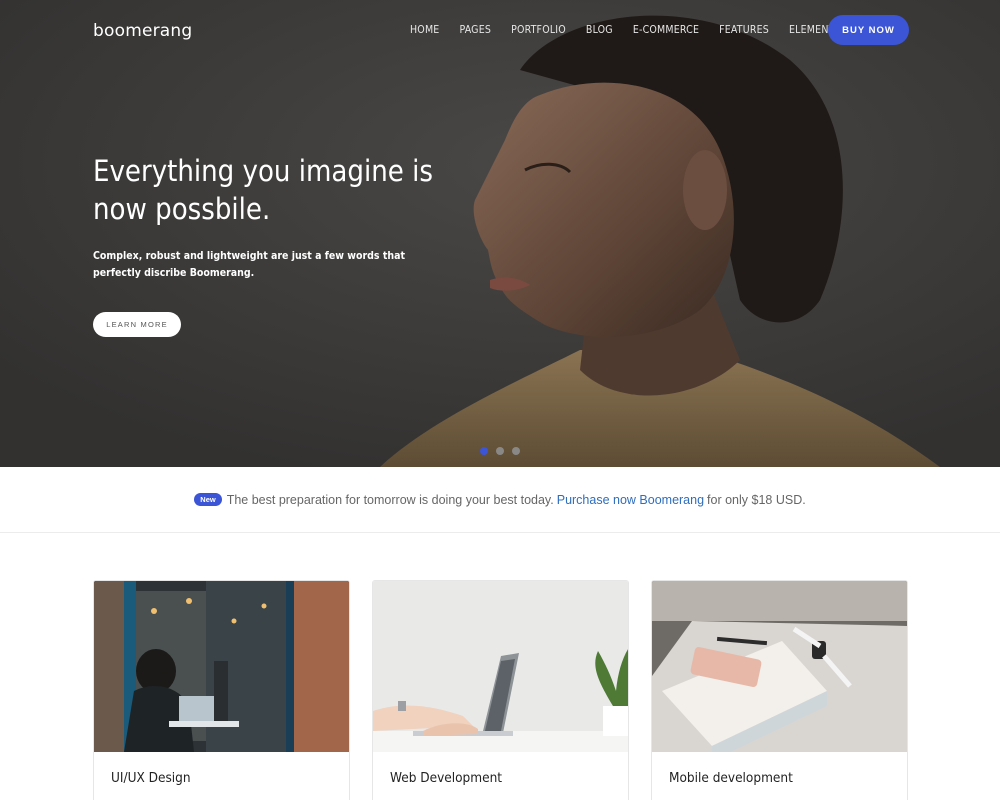  Describe the element at coordinates (599, 30) in the screenshot. I see `nav-item-blog: BLOG` at that location.